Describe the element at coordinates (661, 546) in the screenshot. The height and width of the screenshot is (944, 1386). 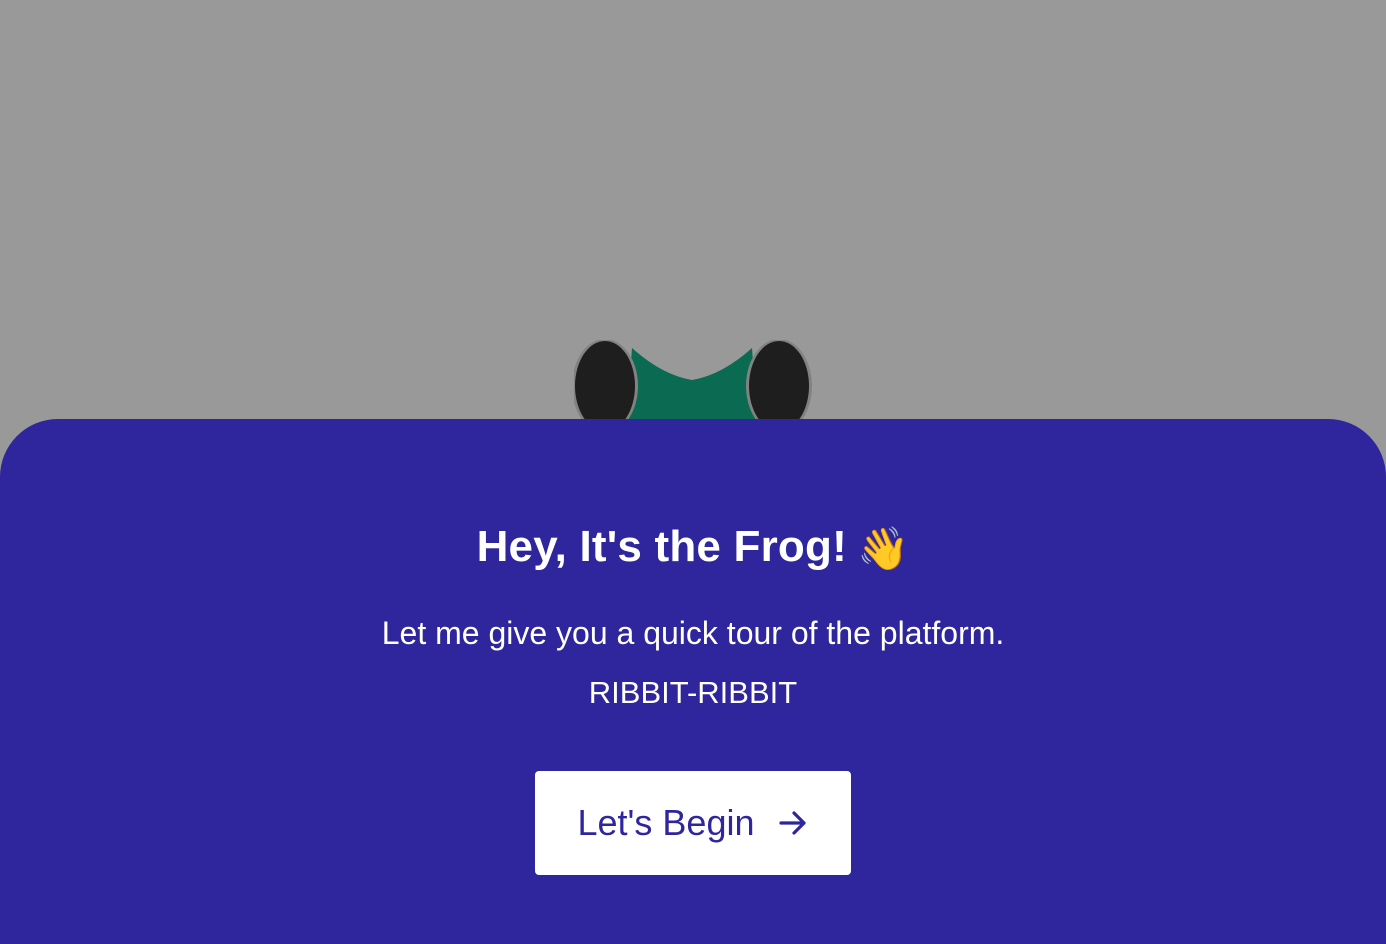
I see `welcome-title-text: Hey, It's the Frog!` at that location.